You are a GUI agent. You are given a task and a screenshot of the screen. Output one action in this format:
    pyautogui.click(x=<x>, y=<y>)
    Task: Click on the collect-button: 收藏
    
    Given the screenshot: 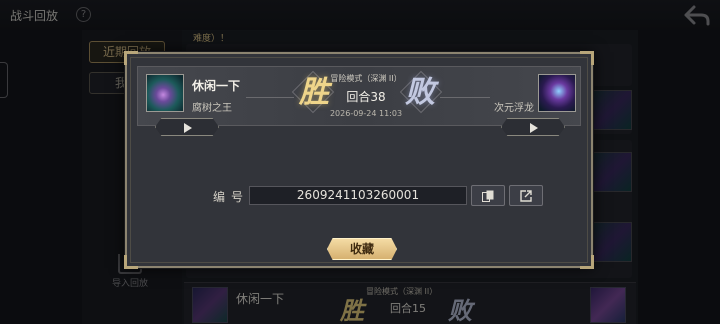 What is the action you would take?
    pyautogui.click(x=362, y=249)
    